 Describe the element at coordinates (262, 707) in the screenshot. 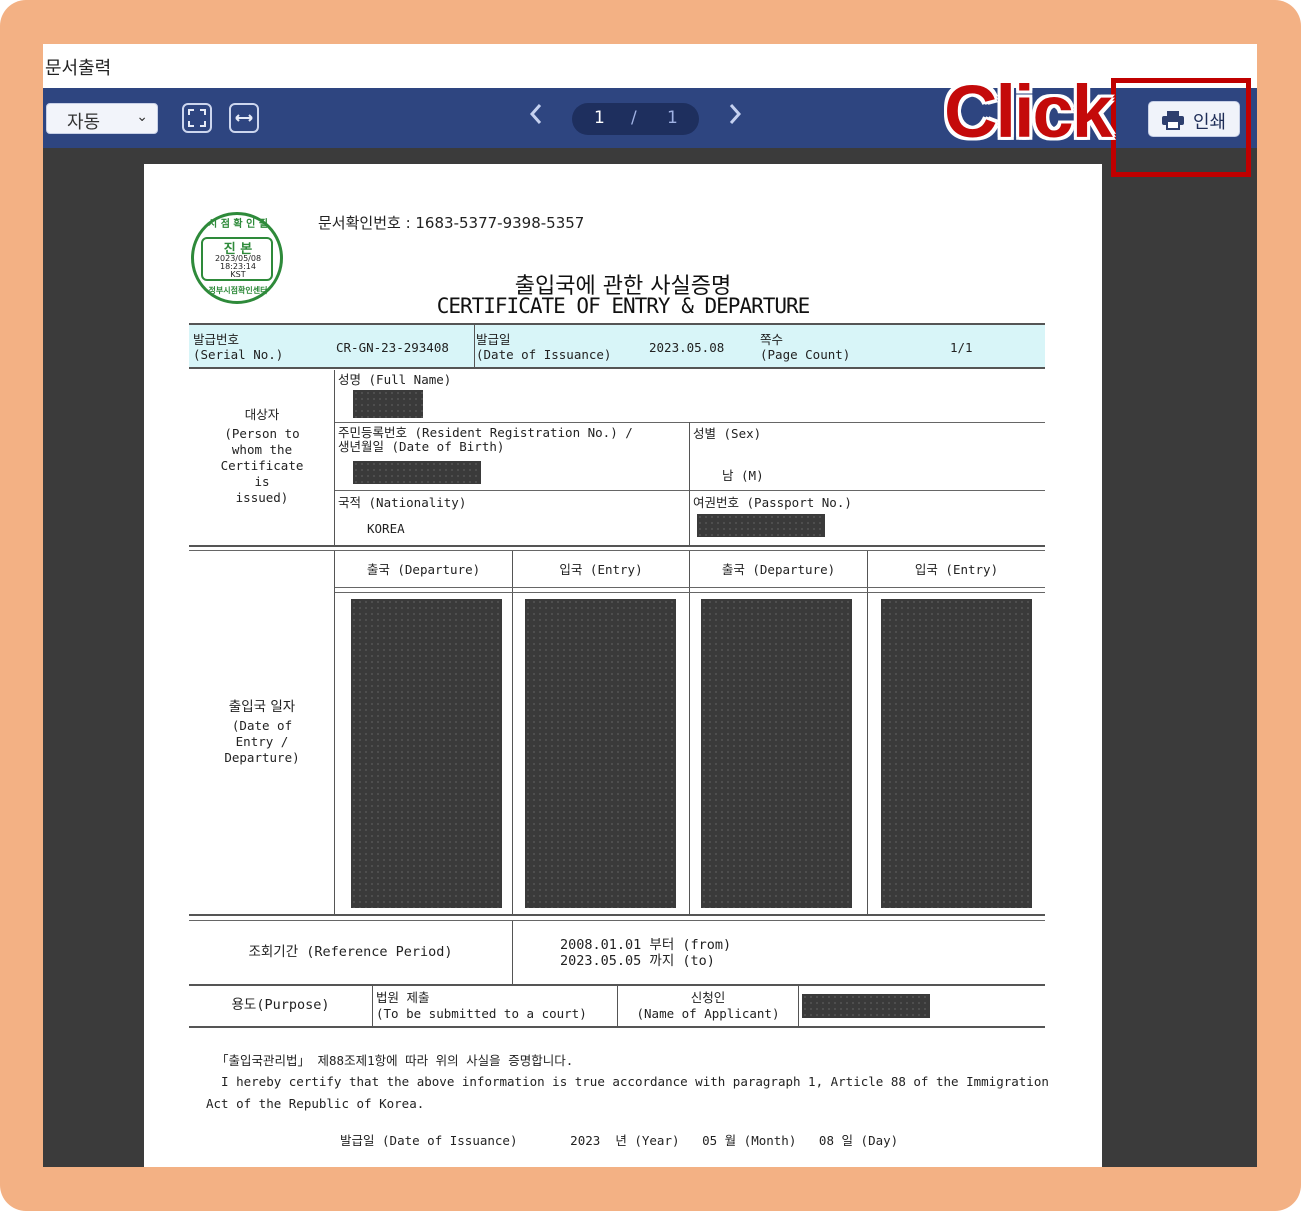

I see `dates-label-ko: 출입국 일자` at that location.